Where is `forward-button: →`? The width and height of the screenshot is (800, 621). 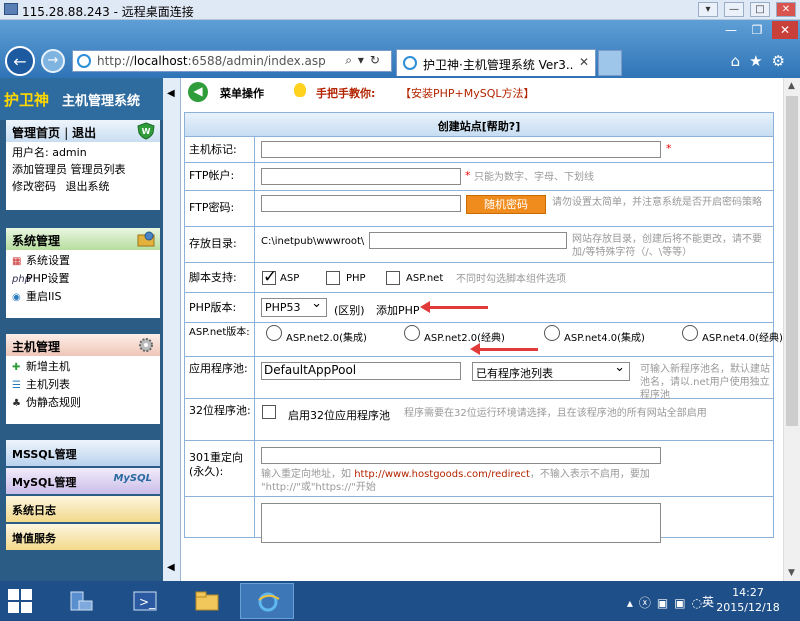
forward-button: → is located at coordinates (53, 61).